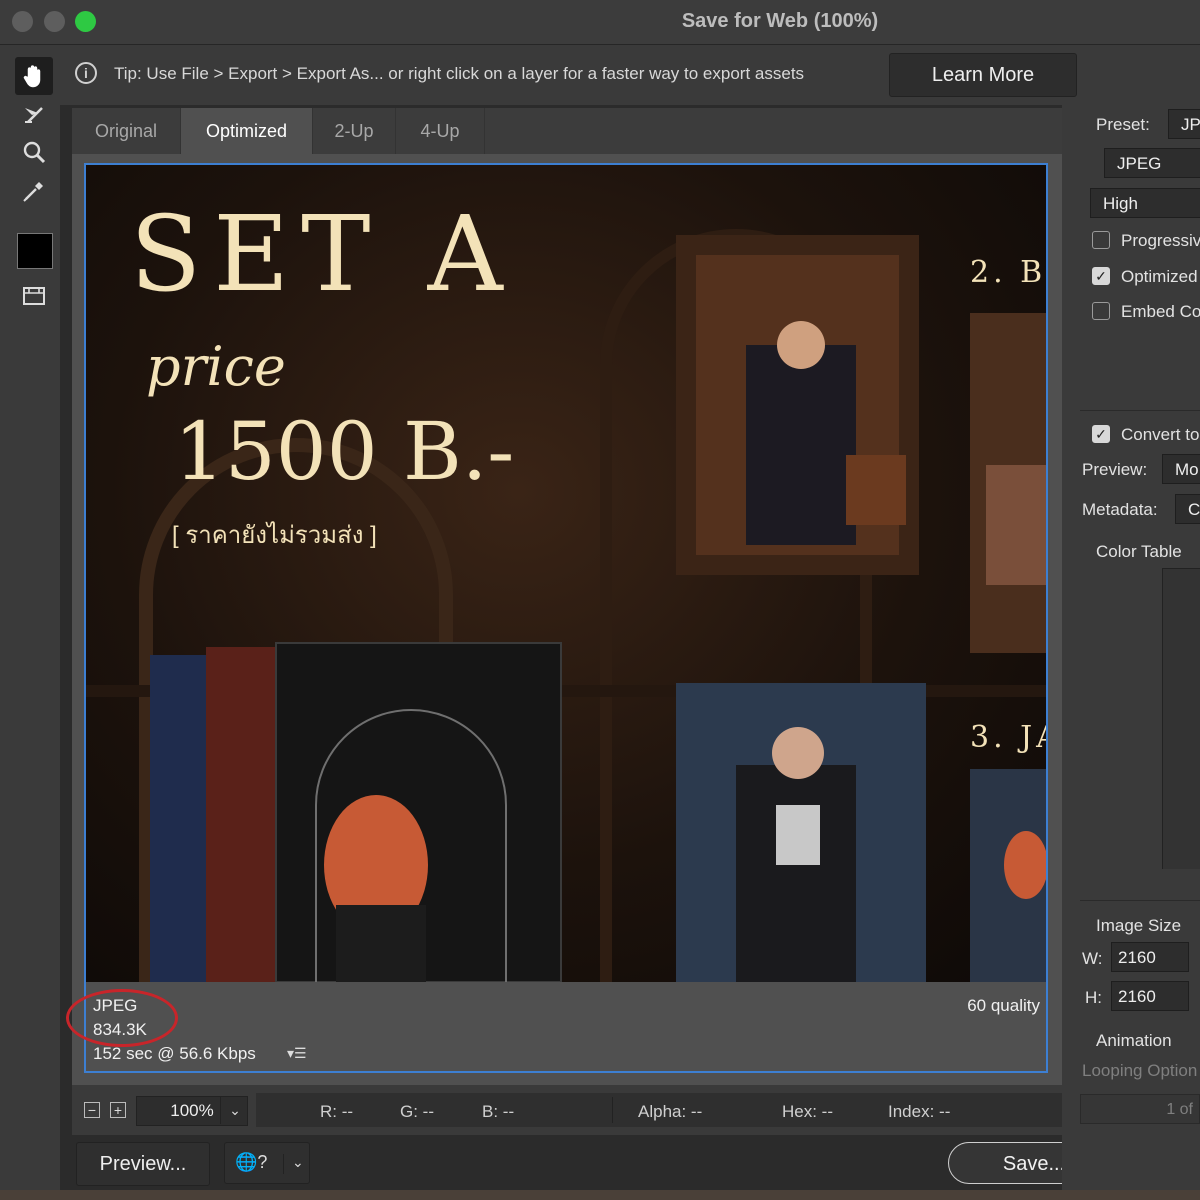 This screenshot has height=1200, width=1200. I want to click on animation-label: Animation, so click(1134, 1040).